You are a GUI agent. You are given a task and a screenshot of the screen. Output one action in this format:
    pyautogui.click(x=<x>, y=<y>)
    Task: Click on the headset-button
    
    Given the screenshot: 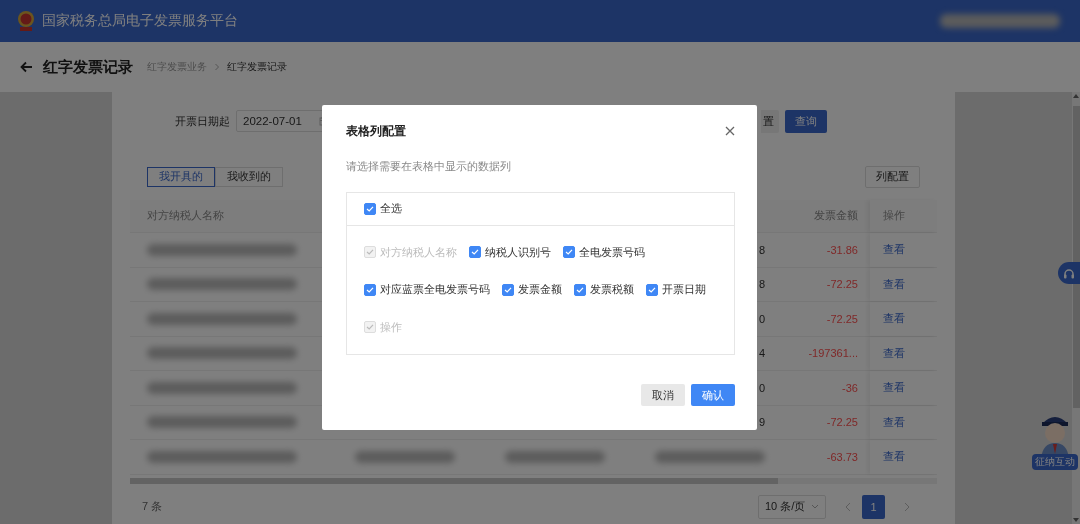 What is the action you would take?
    pyautogui.click(x=1069, y=273)
    